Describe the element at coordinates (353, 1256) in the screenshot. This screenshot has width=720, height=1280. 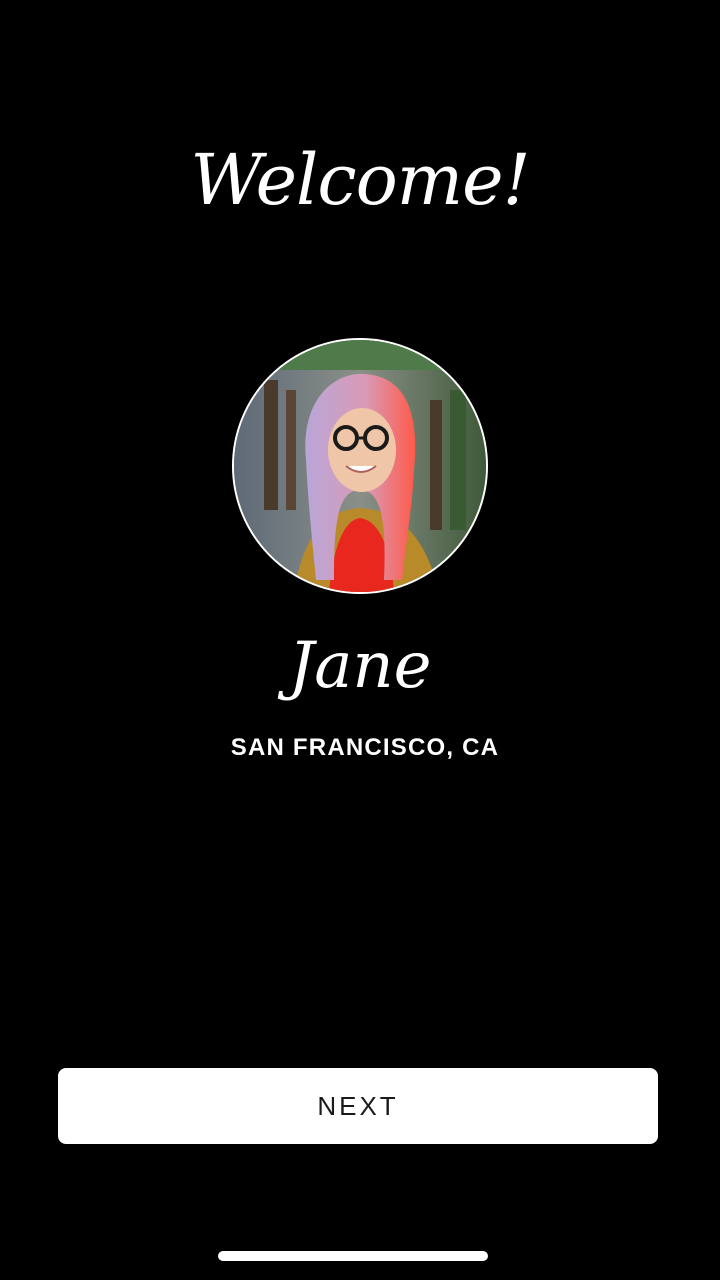
I see `home-indicator` at that location.